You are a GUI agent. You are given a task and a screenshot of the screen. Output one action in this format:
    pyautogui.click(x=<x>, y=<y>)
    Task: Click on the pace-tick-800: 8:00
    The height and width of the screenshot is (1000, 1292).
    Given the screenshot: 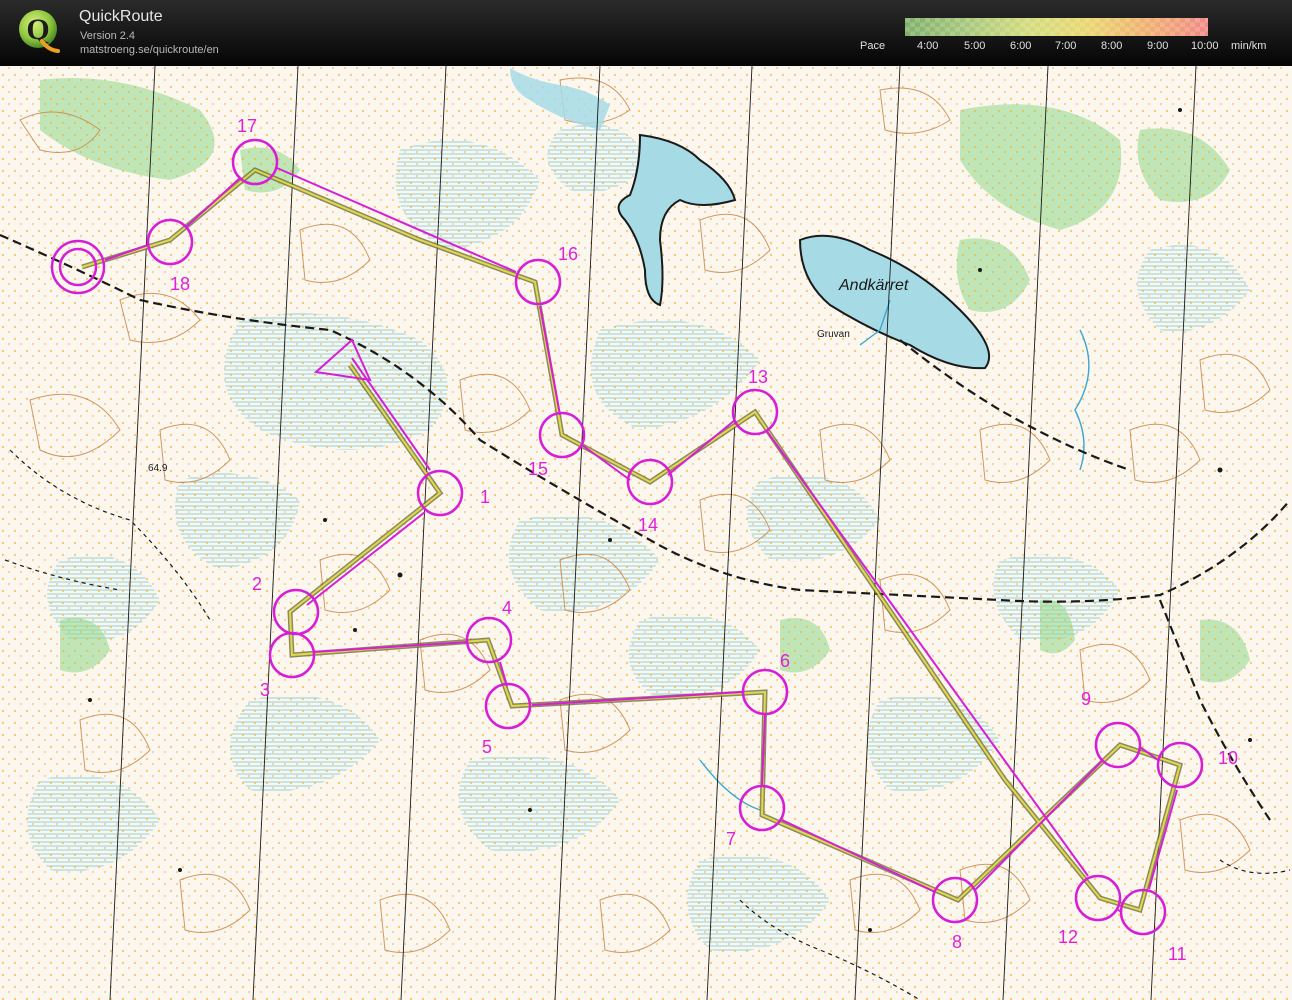 What is the action you would take?
    pyautogui.click(x=1112, y=46)
    